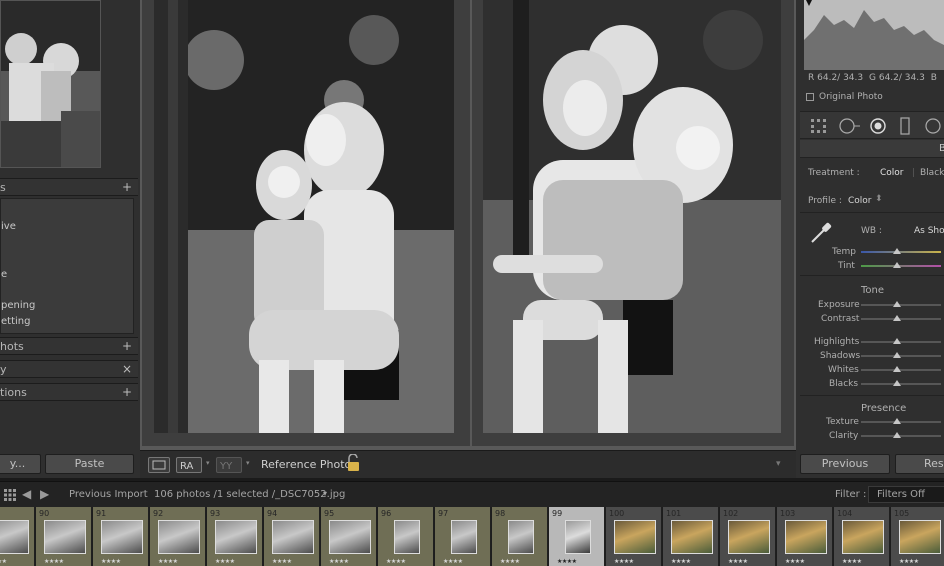 Image resolution: width=944 pixels, height=566 pixels. I want to click on preset-item: etting, so click(15, 321).